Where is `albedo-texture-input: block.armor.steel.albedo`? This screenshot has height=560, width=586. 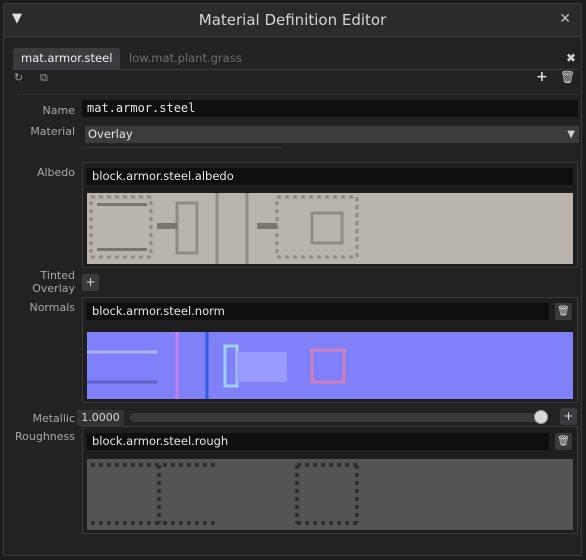
albedo-texture-input: block.armor.steel.albedo is located at coordinates (330, 176).